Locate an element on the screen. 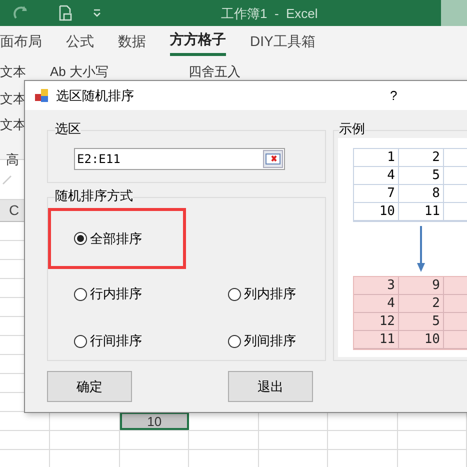  radio-button: 行间排序 is located at coordinates (108, 341).